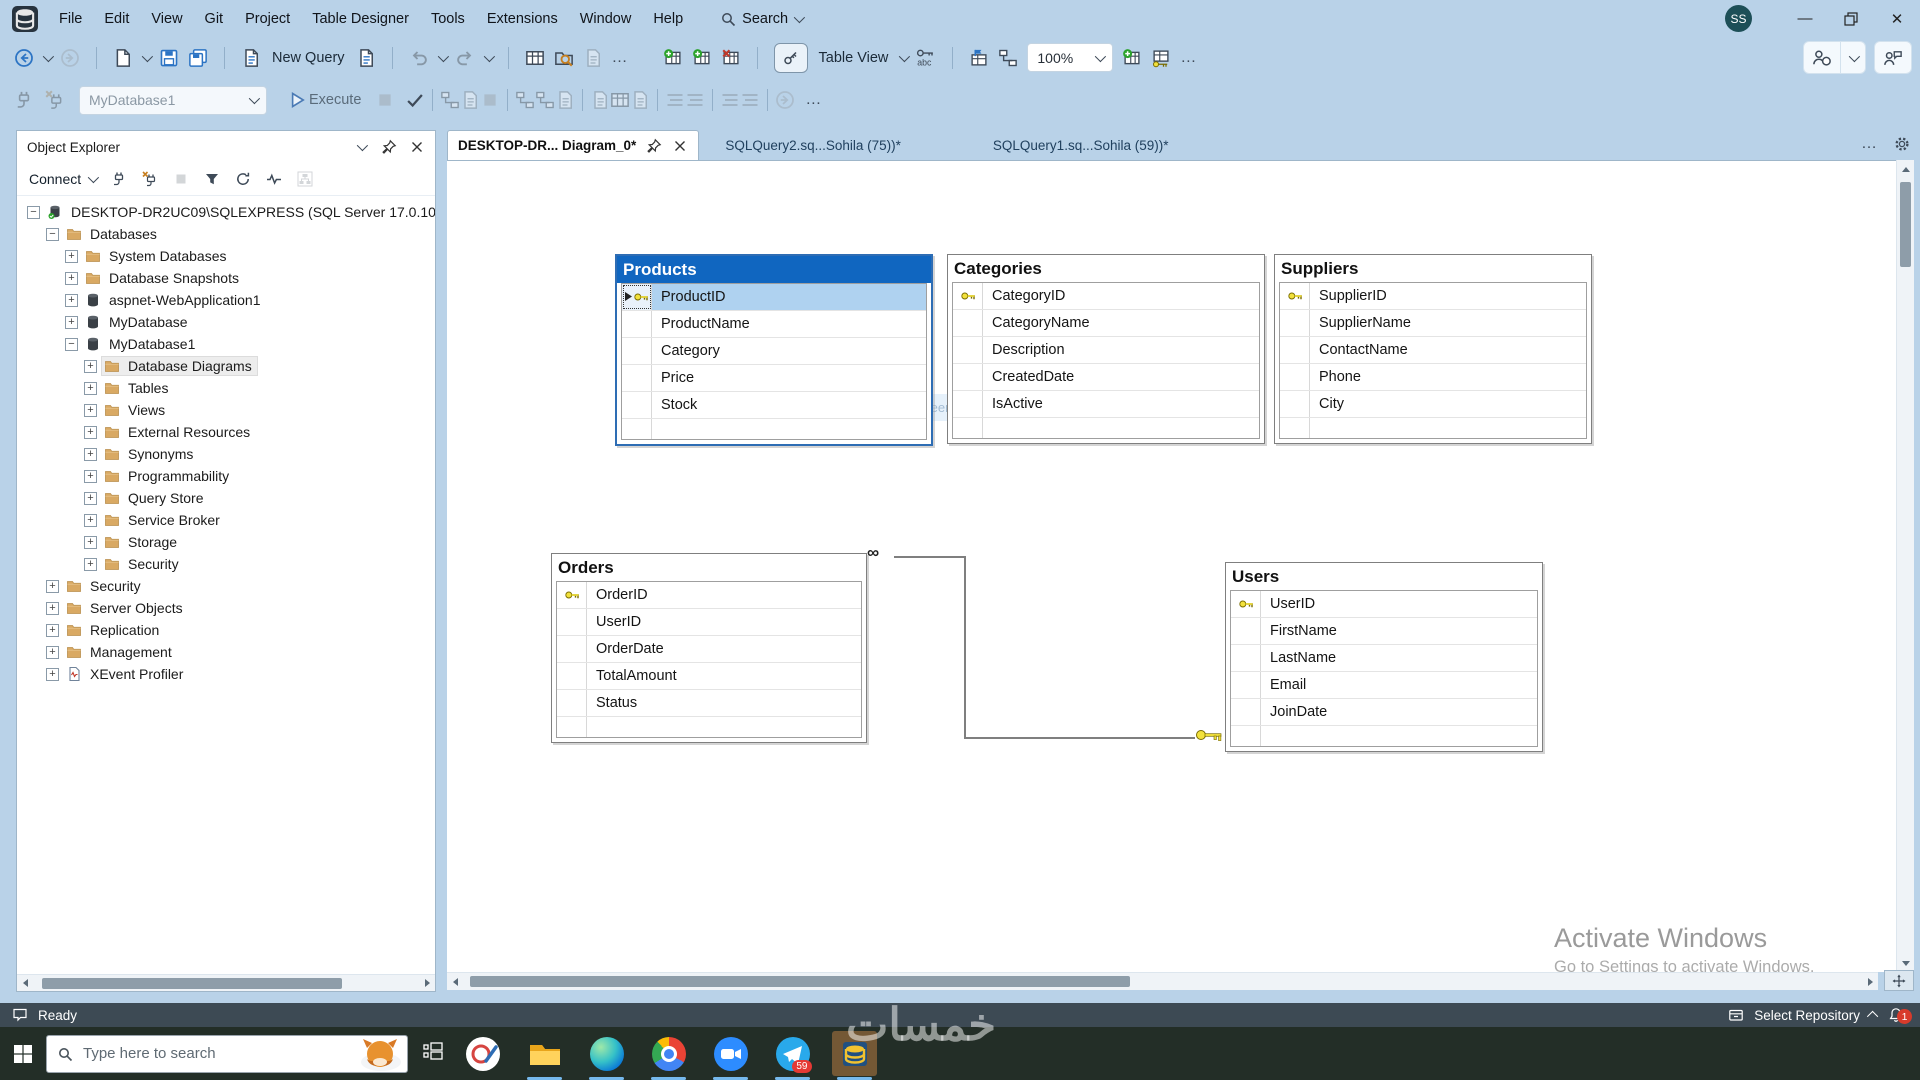 This screenshot has width=1920, height=1080. Describe the element at coordinates (1106, 404) in the screenshot. I see `column-row-isactive: IsActive` at that location.